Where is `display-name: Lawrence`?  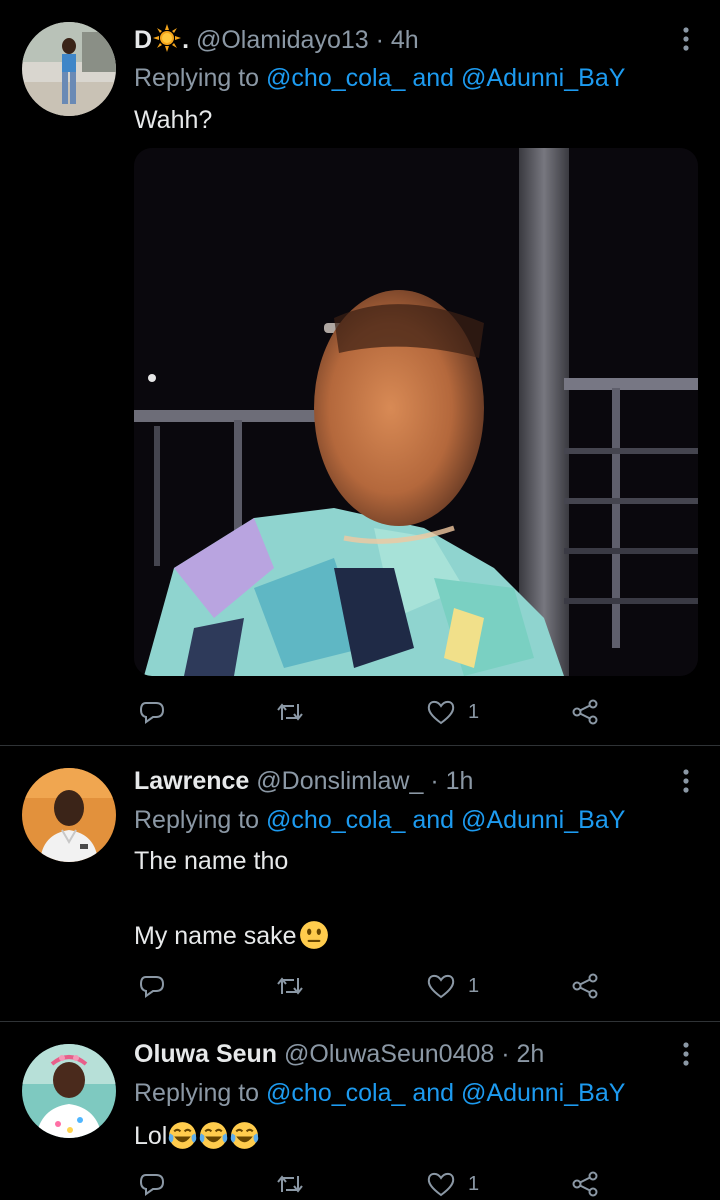
display-name: Lawrence is located at coordinates (191, 781).